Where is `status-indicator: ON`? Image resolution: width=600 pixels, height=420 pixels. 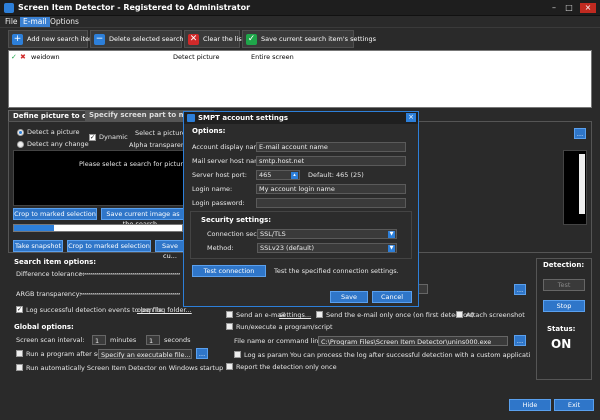
status-indicator: ON is located at coordinates (561, 344).